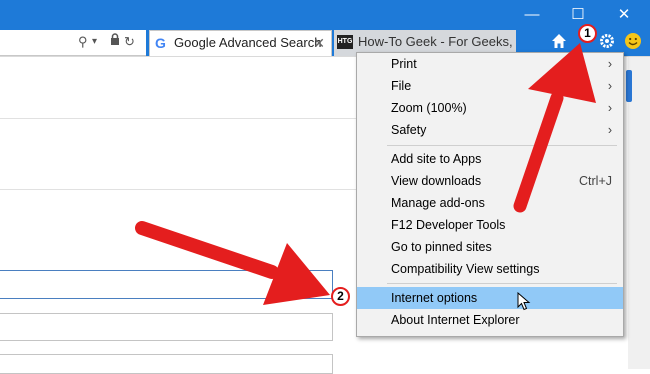 The image size is (650, 374). What do you see at coordinates (587, 33) in the screenshot?
I see `annotation-badge-1: 1` at bounding box center [587, 33].